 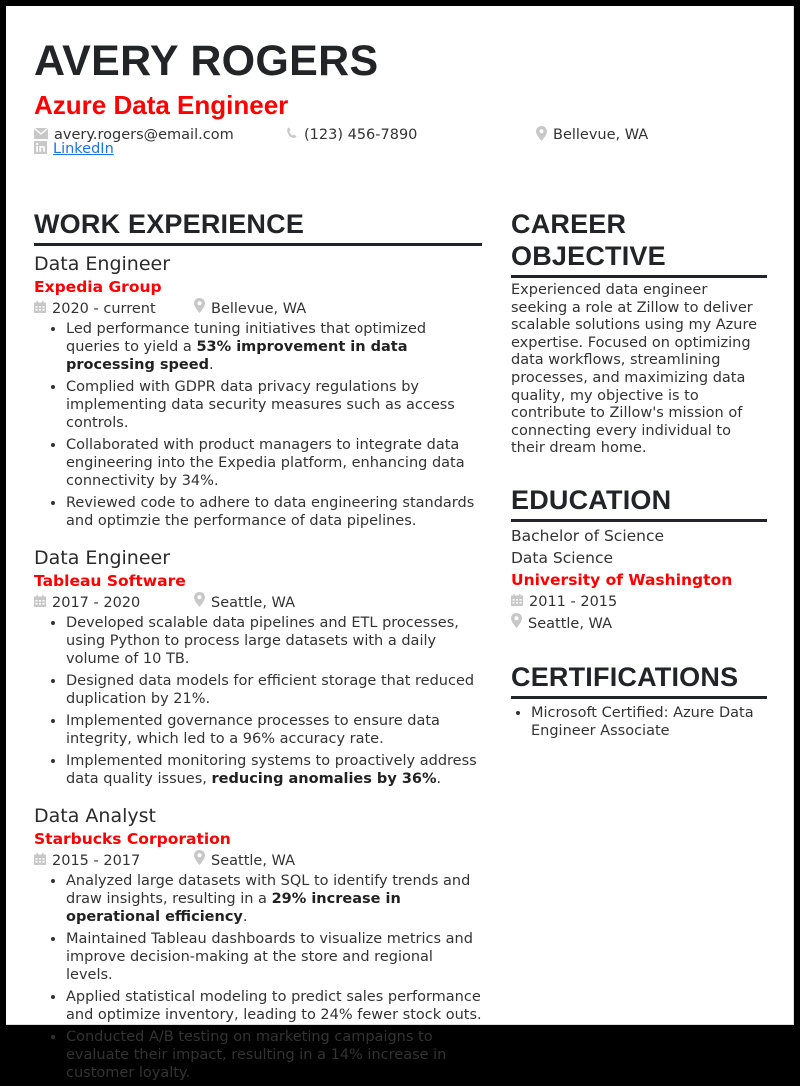 What do you see at coordinates (639, 623) in the screenshot?
I see `education-location: Seattle, WA` at bounding box center [639, 623].